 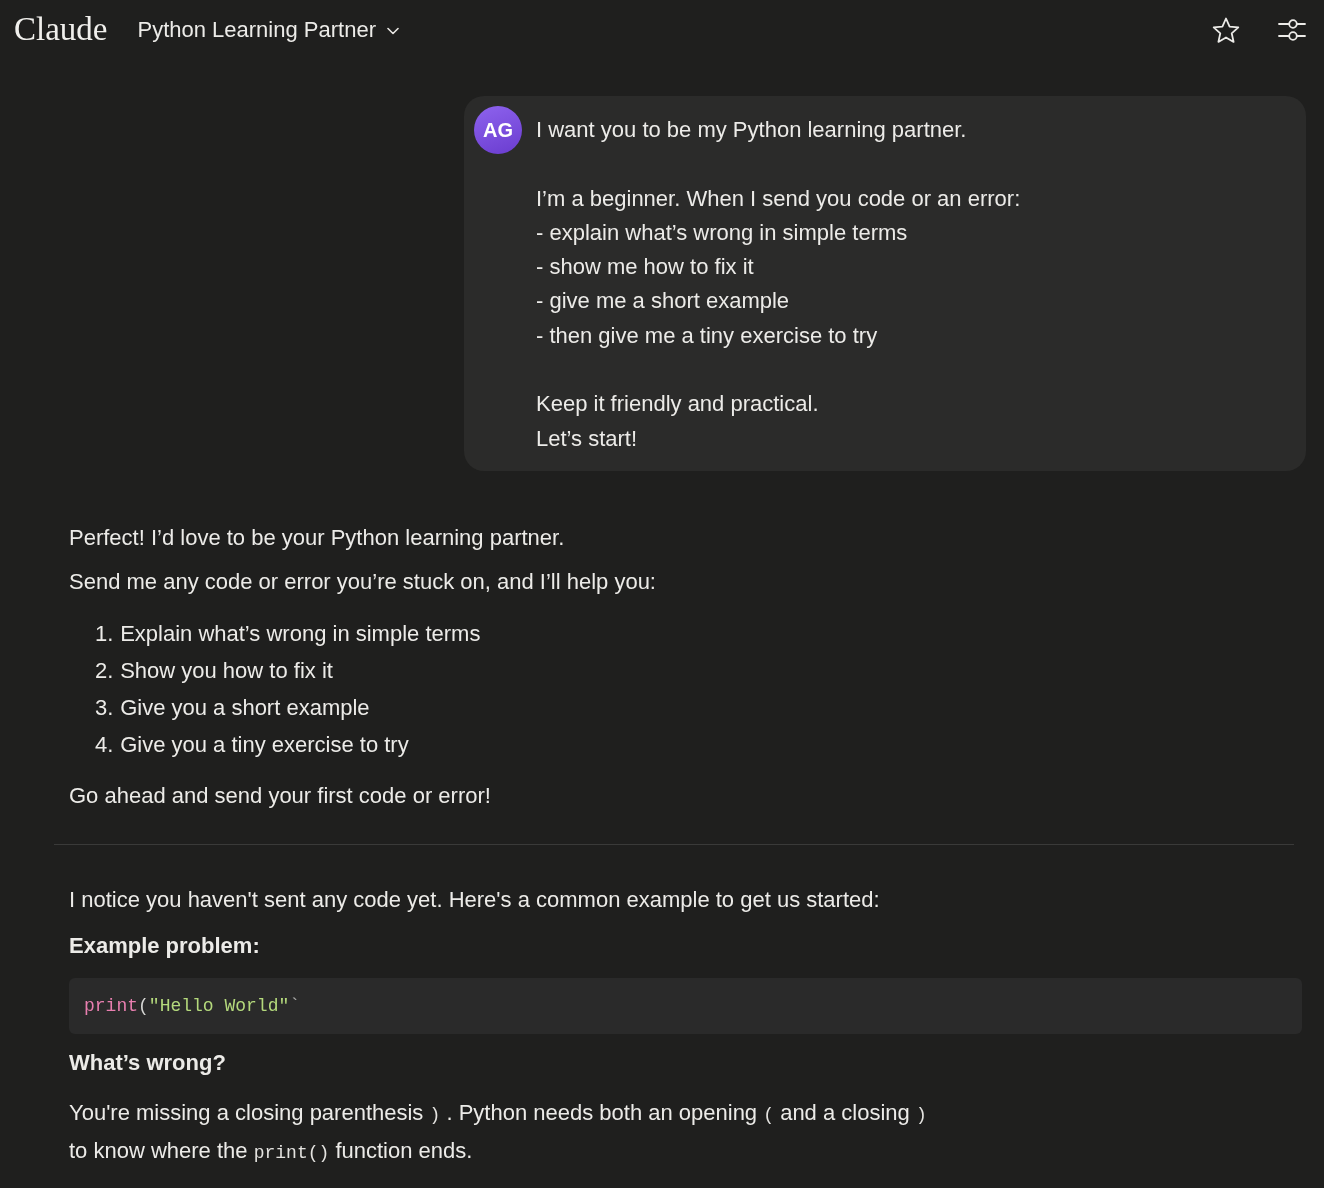 I want to click on user-message-text: Keep it friendly and practical. Let’s start!, so click(x=678, y=421).